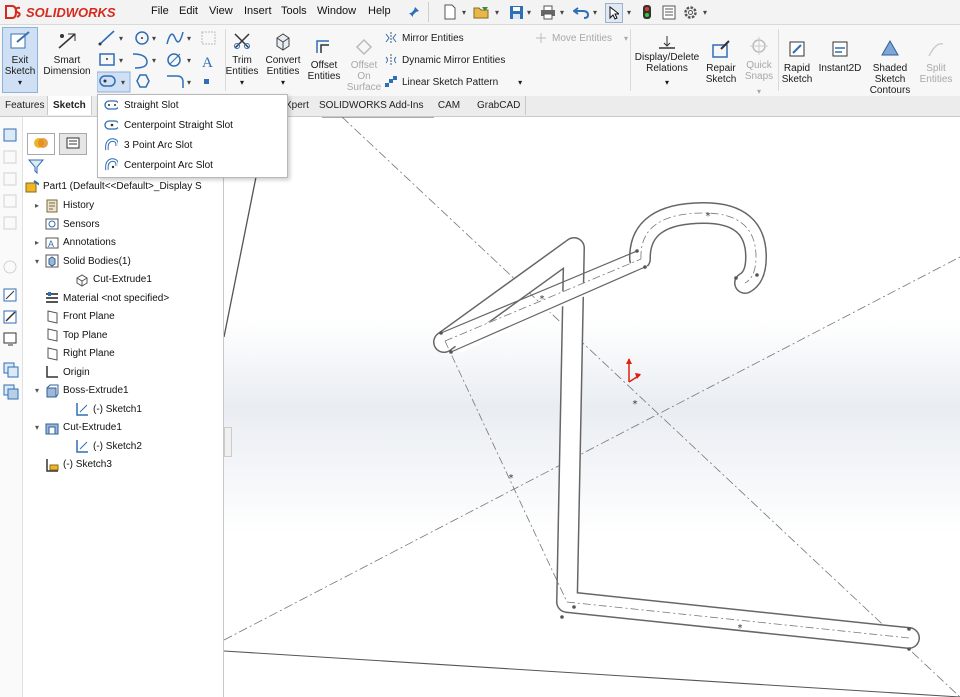  I want to click on feature-manager-tab, so click(41, 144).